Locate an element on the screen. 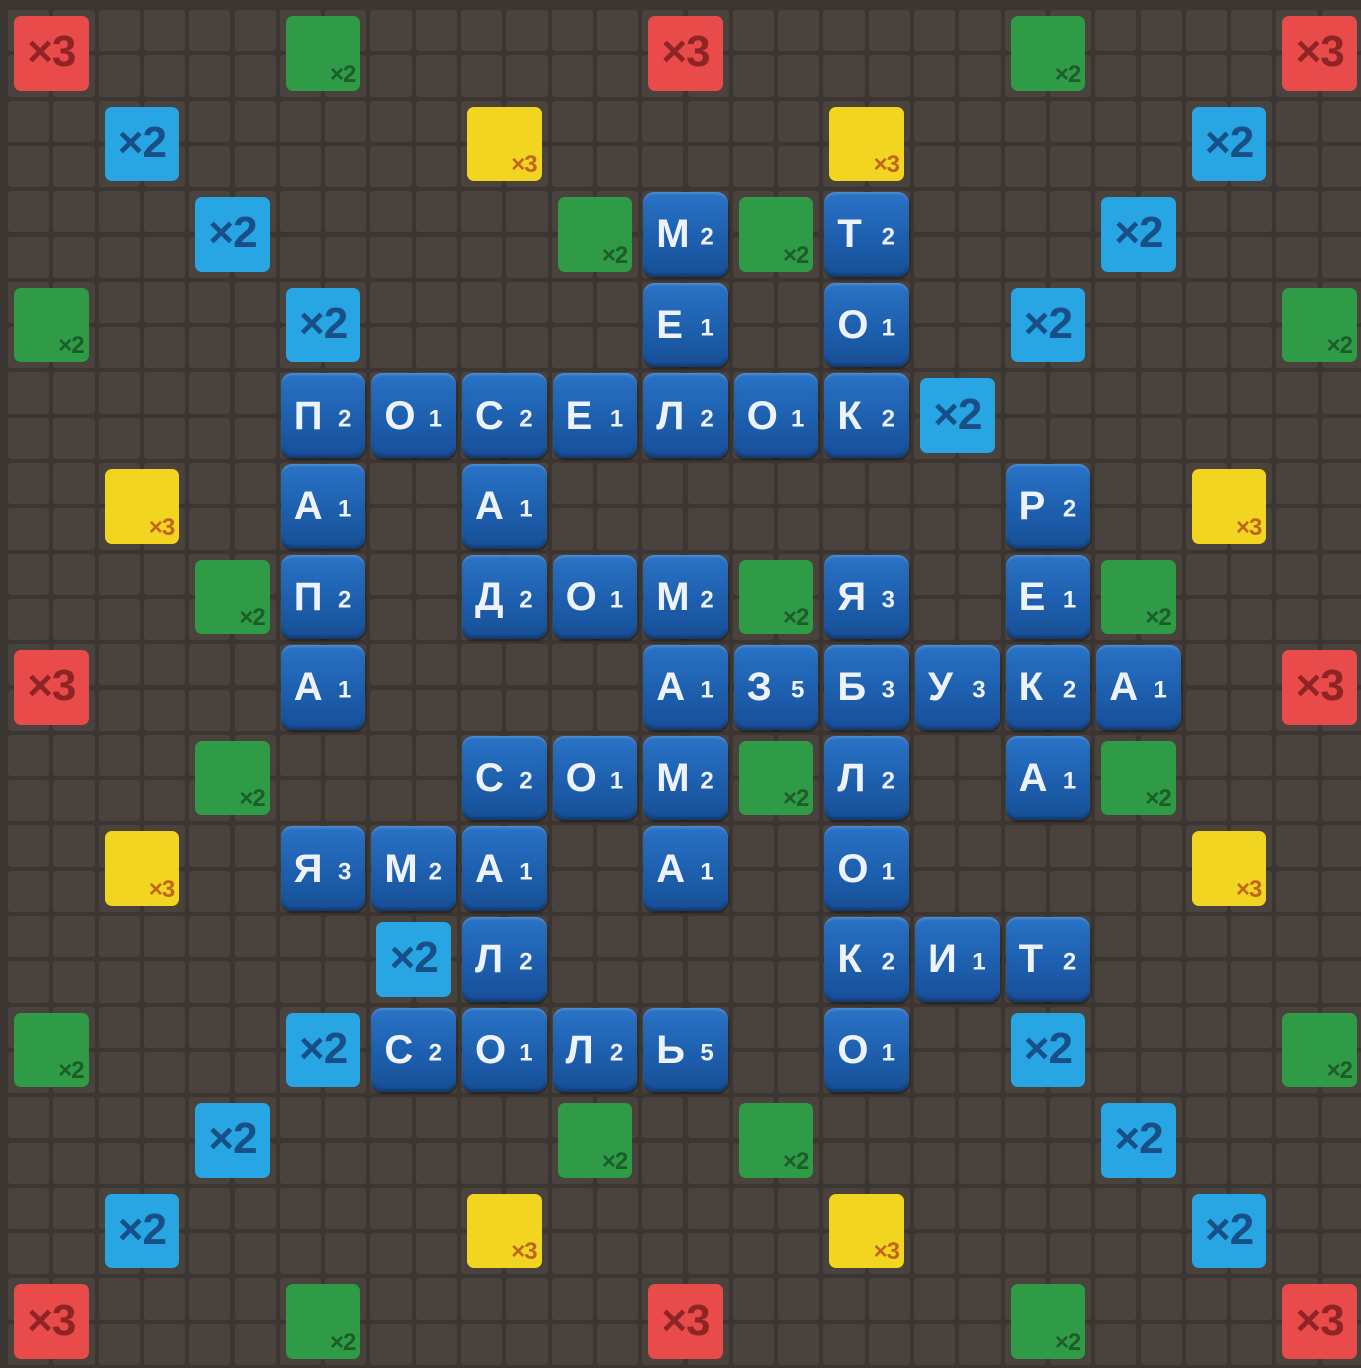  letter-tile: Р2 is located at coordinates (1048, 506).